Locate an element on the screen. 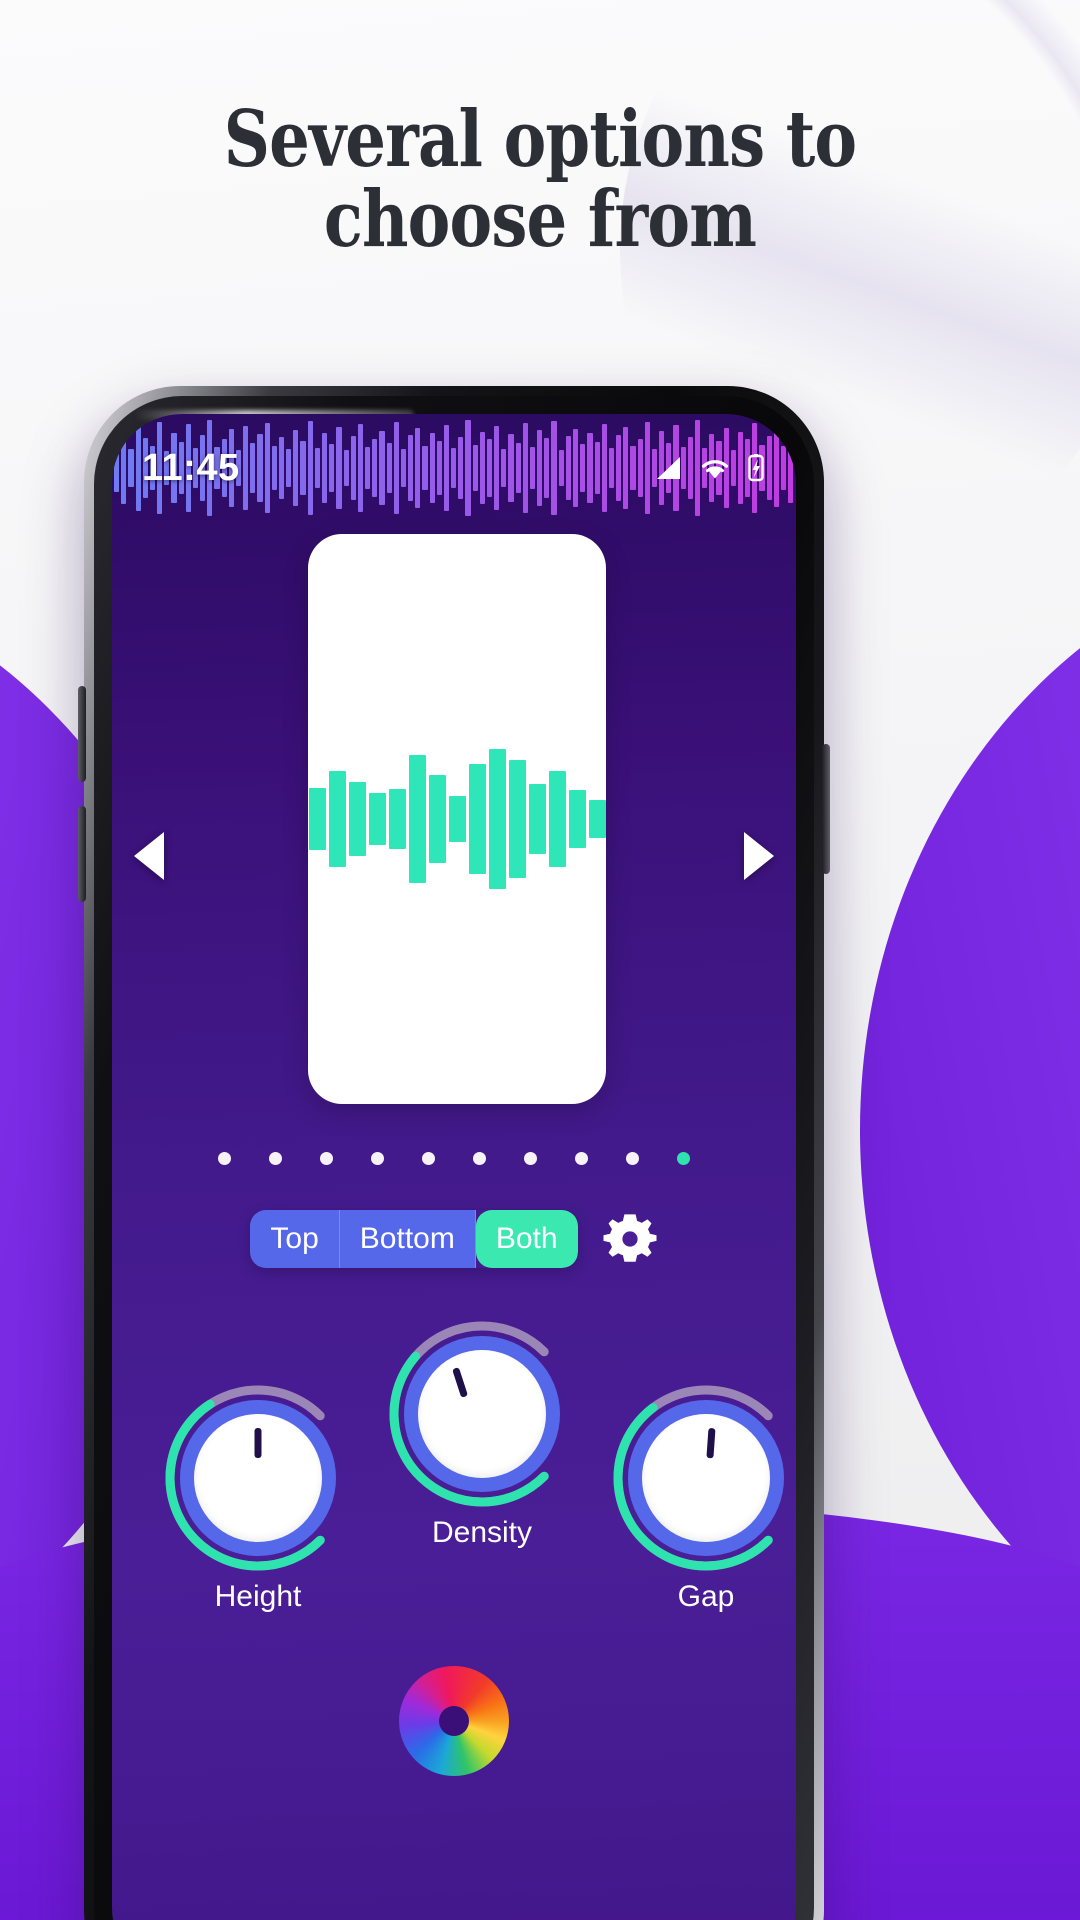  signal-icon is located at coordinates (668, 468).